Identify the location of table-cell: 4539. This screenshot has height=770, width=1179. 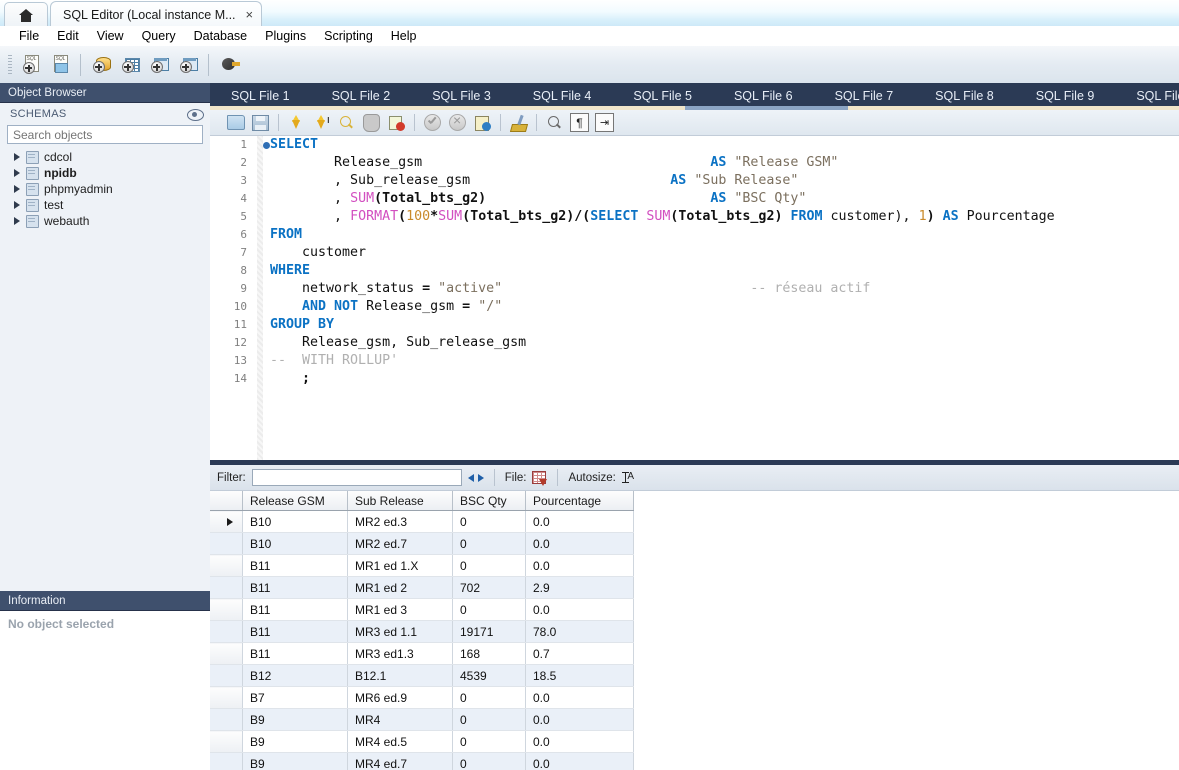
(489, 675).